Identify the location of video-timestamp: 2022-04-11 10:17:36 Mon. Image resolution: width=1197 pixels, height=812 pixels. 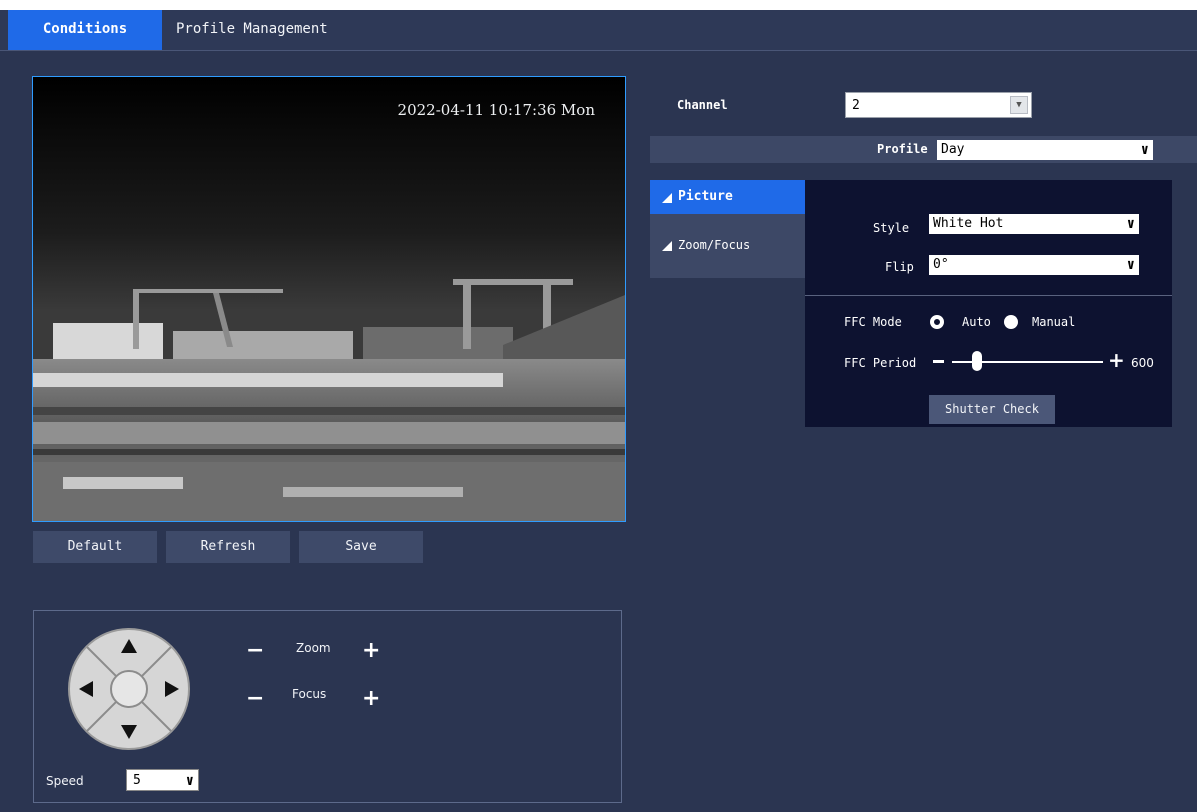
(496, 110).